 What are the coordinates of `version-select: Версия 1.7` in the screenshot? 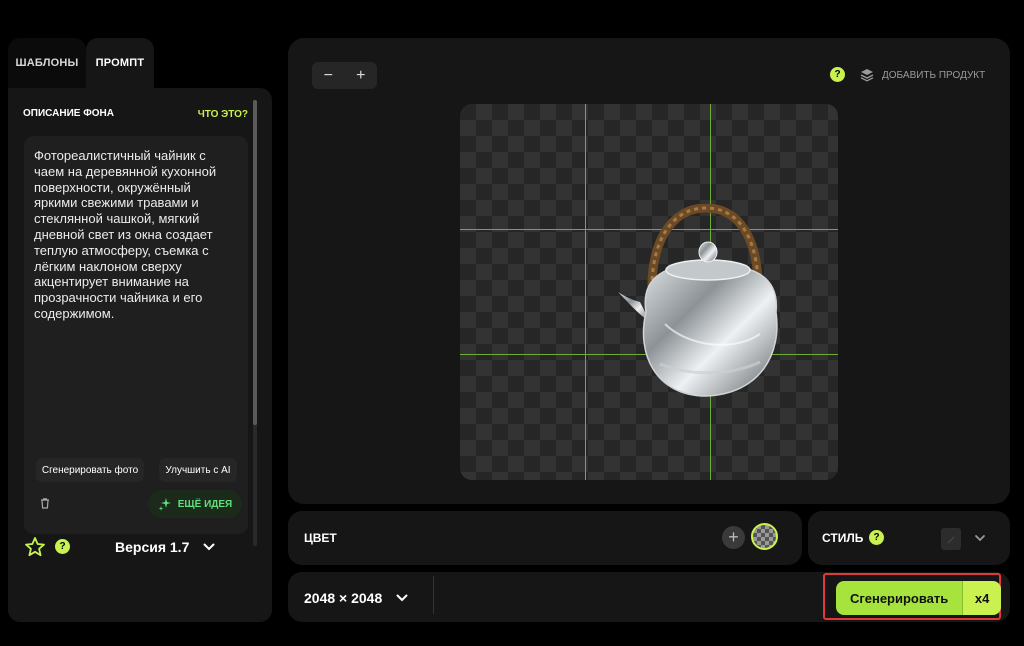 It's located at (165, 547).